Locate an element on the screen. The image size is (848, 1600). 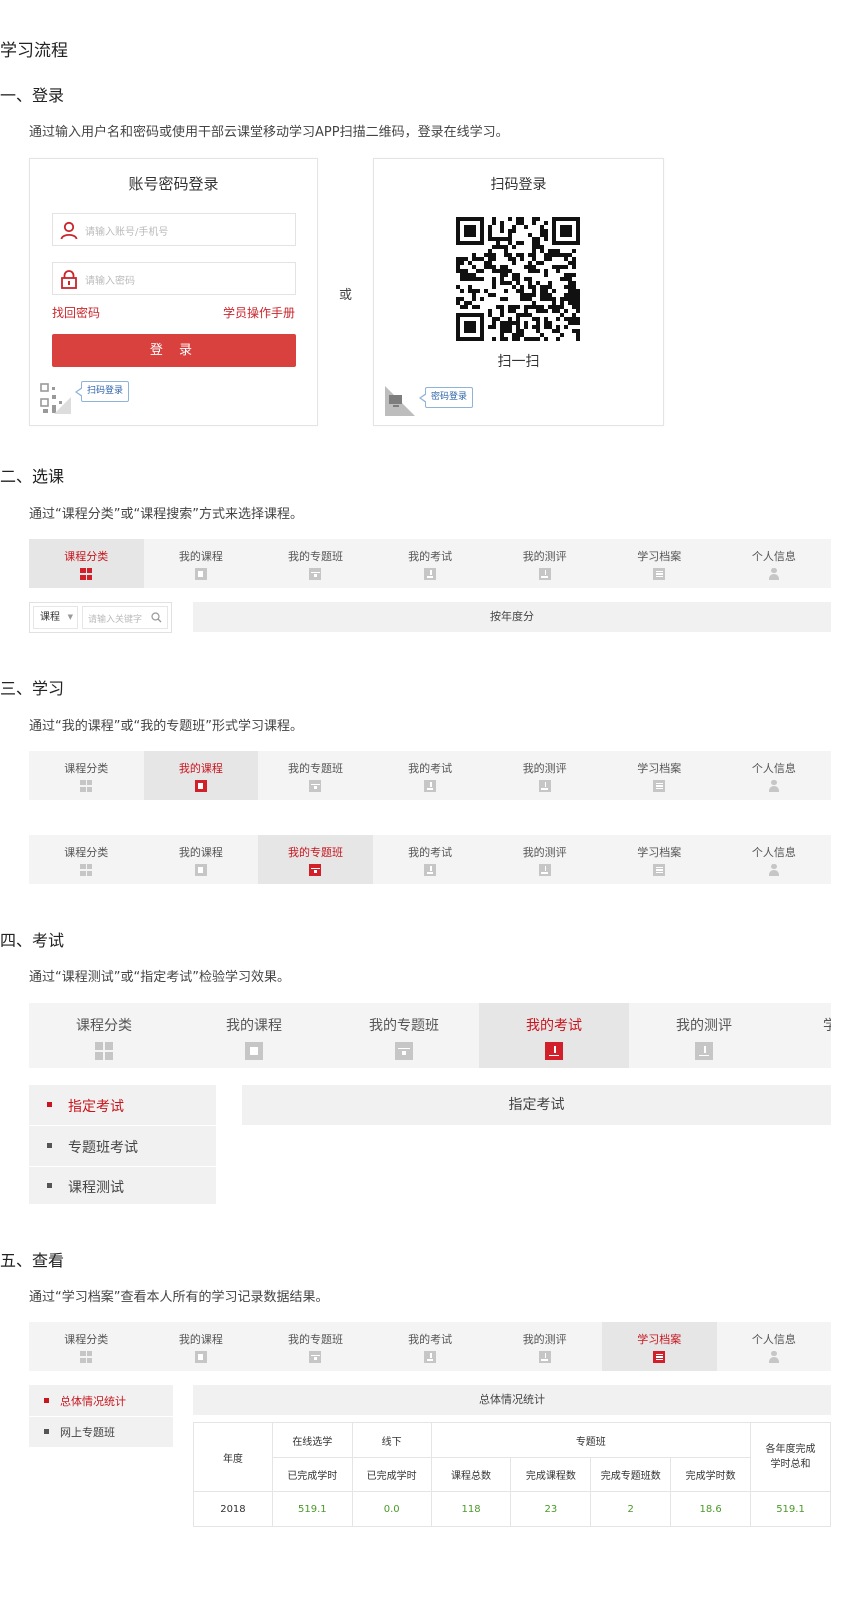
section-desc-select: 通过“课程分类”或“课程搜索”方式来选择课程。 is located at coordinates (166, 514).